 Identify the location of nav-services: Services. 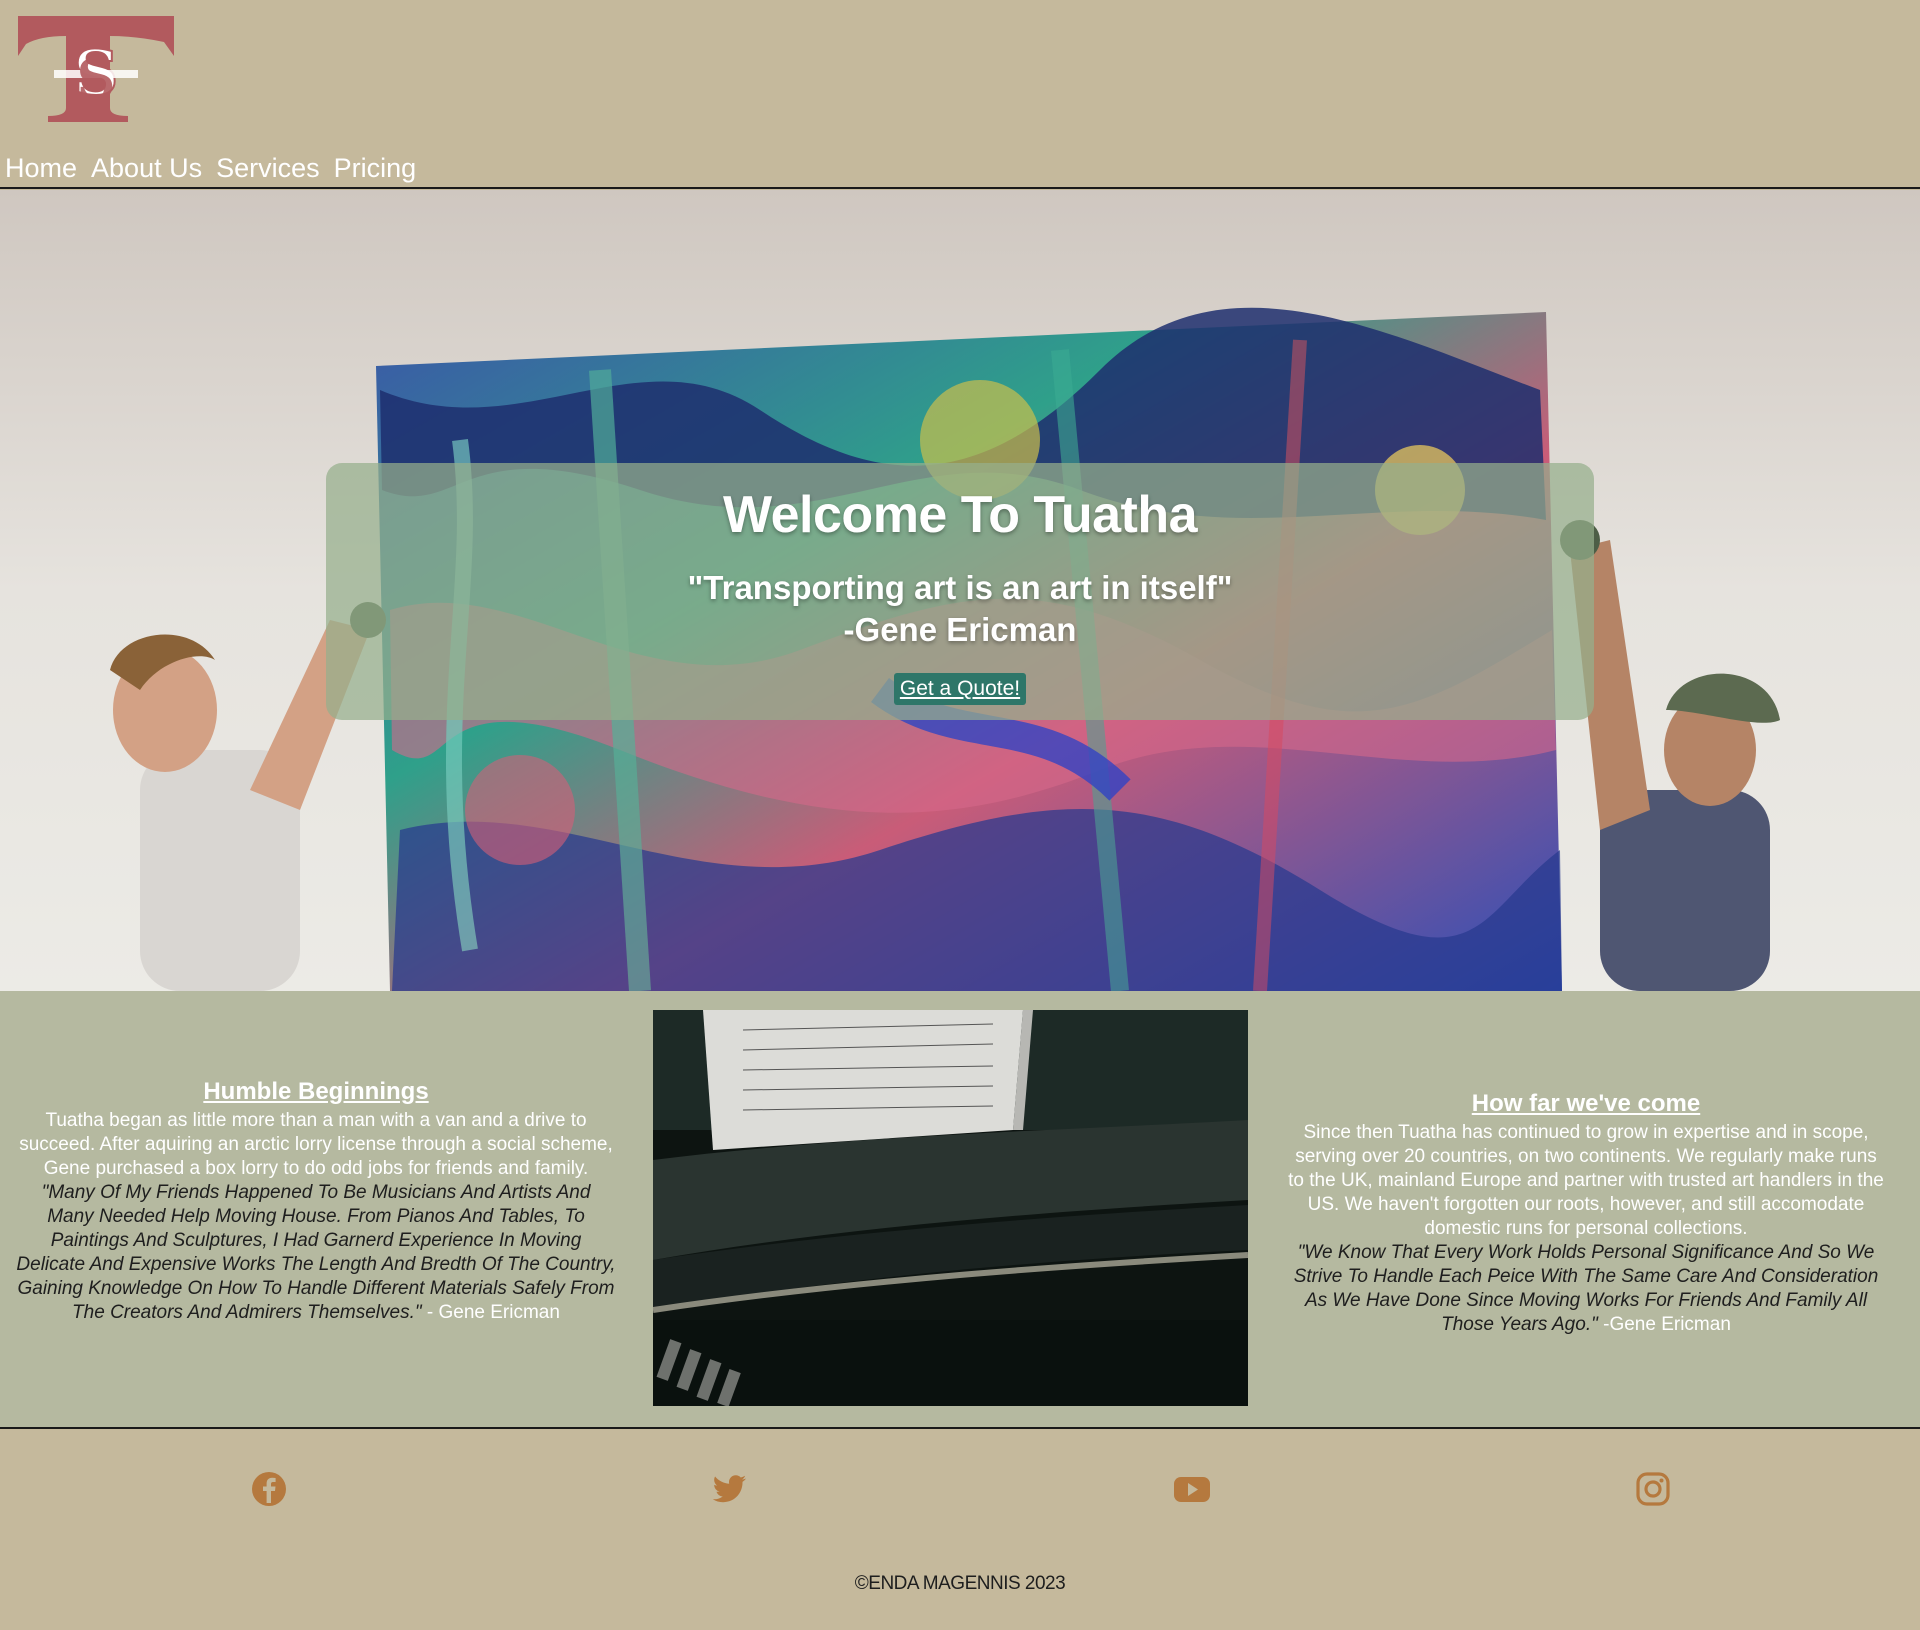
(268, 168).